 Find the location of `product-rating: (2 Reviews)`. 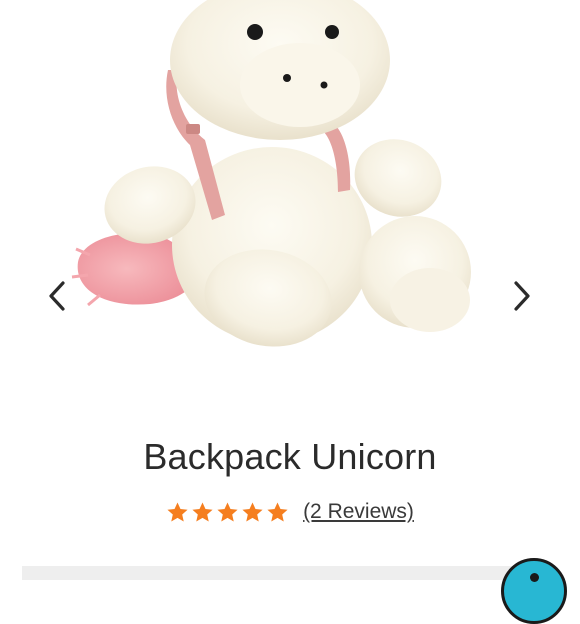

product-rating: (2 Reviews) is located at coordinates (290, 512).